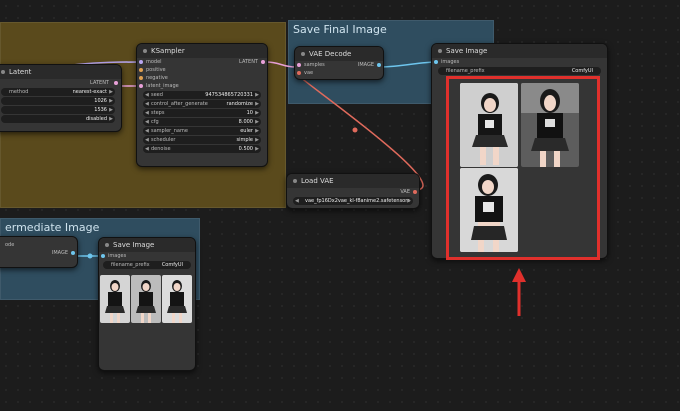 Image resolution: width=680 pixels, height=411 pixels. What do you see at coordinates (147, 256) in the screenshot?
I see `save-image-intermediate-input: images` at bounding box center [147, 256].